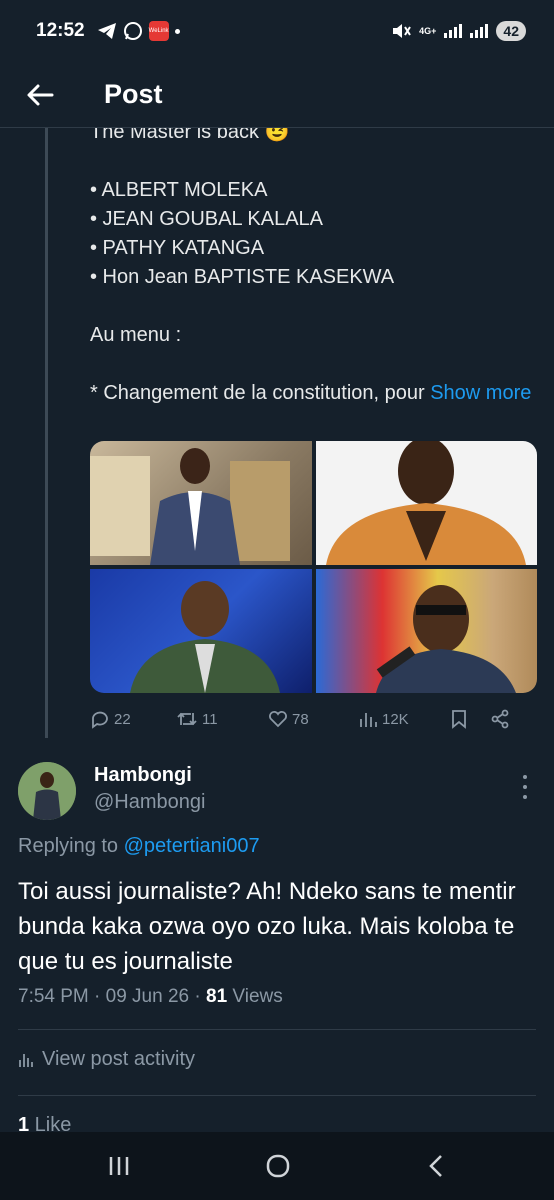 Image resolution: width=554 pixels, height=1200 pixels. I want to click on like-count: 78, so click(300, 719).